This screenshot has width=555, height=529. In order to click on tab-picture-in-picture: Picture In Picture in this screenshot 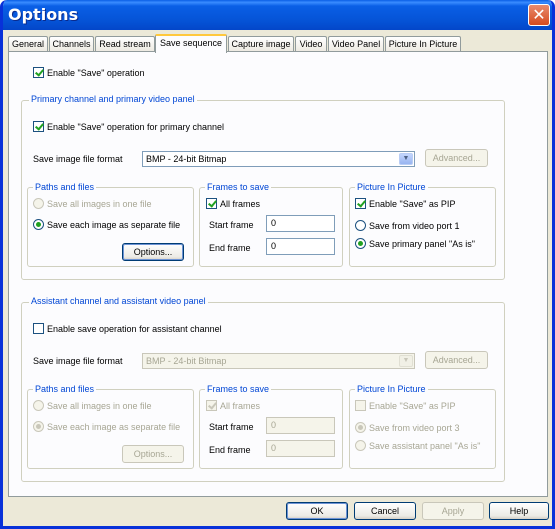, I will do `click(423, 44)`.